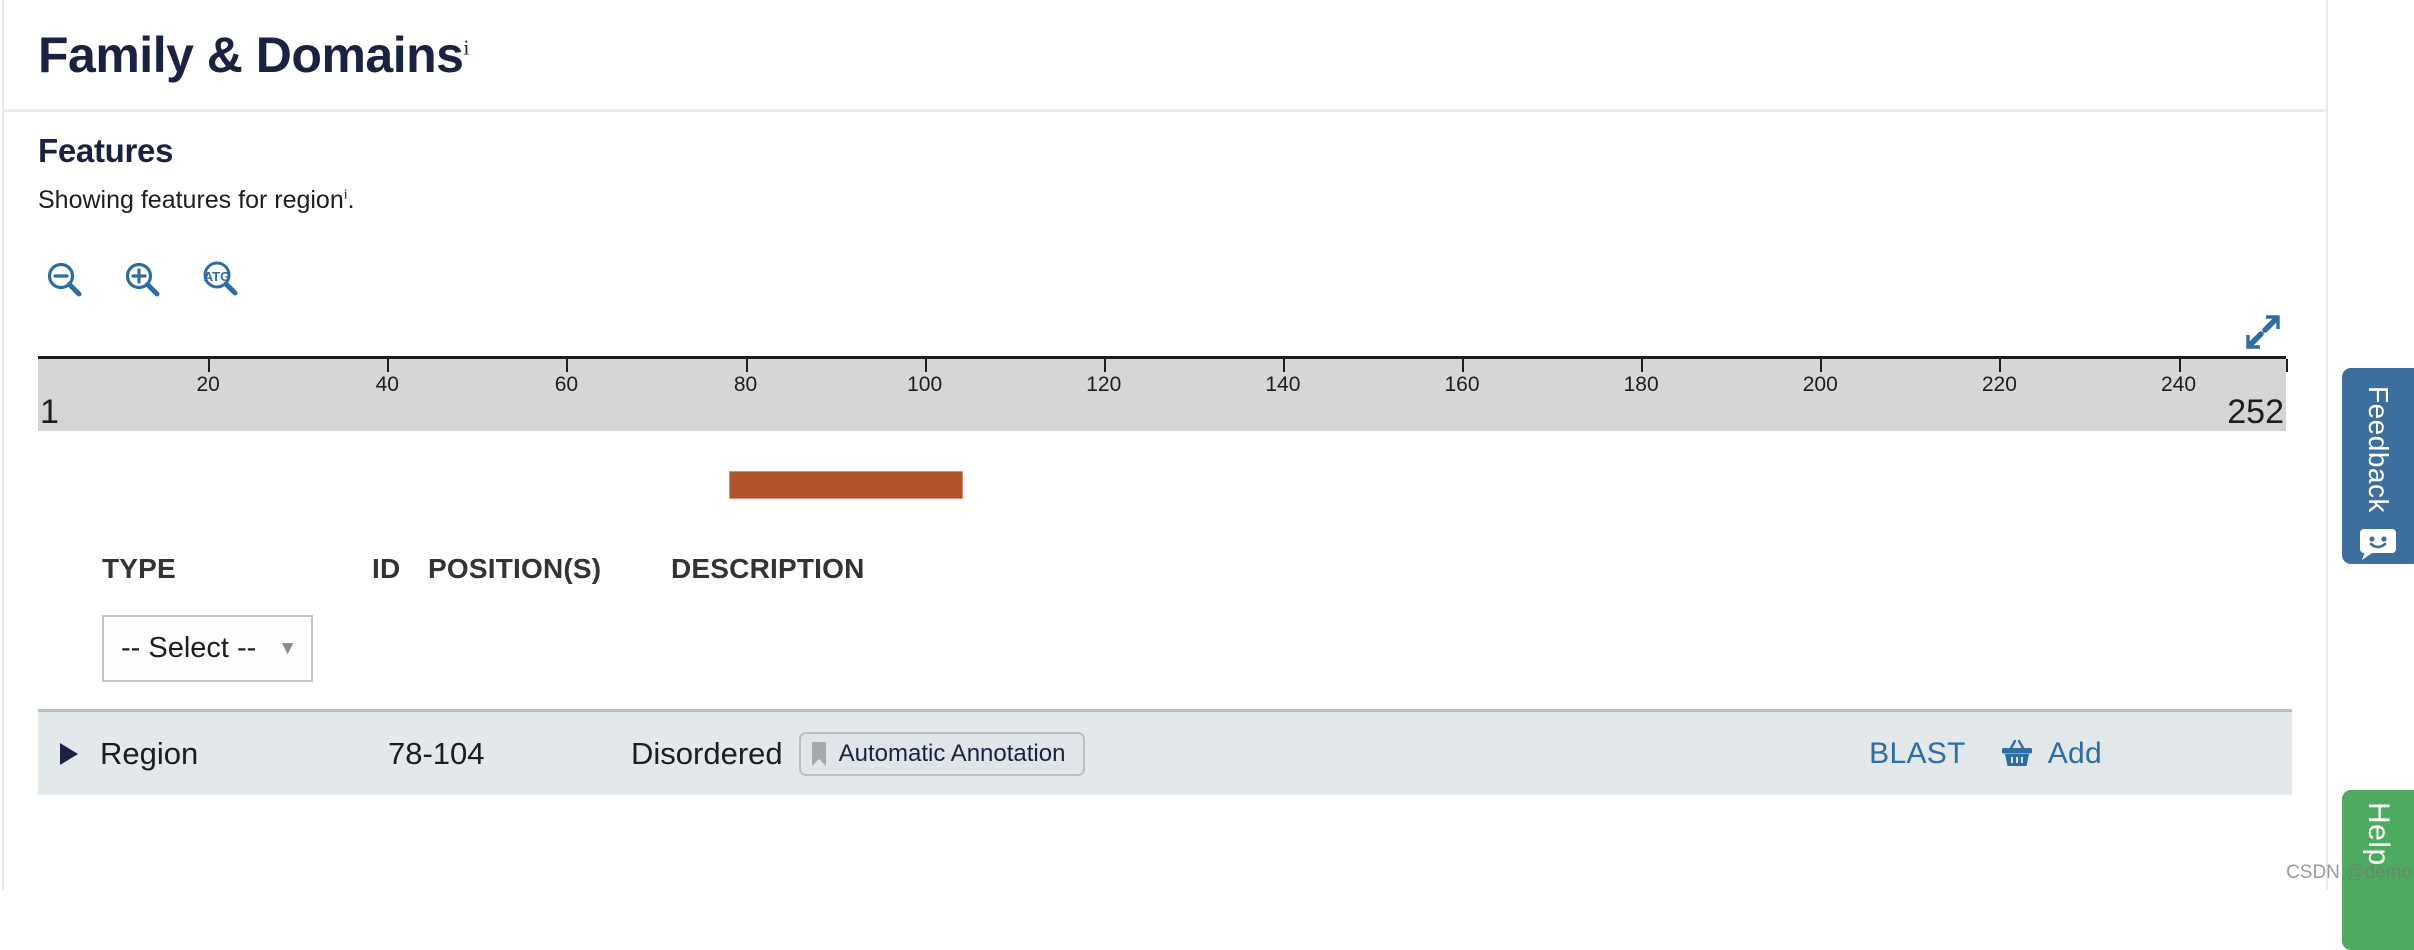  What do you see at coordinates (2263, 332) in the screenshot?
I see `expand-fullscreen-button` at bounding box center [2263, 332].